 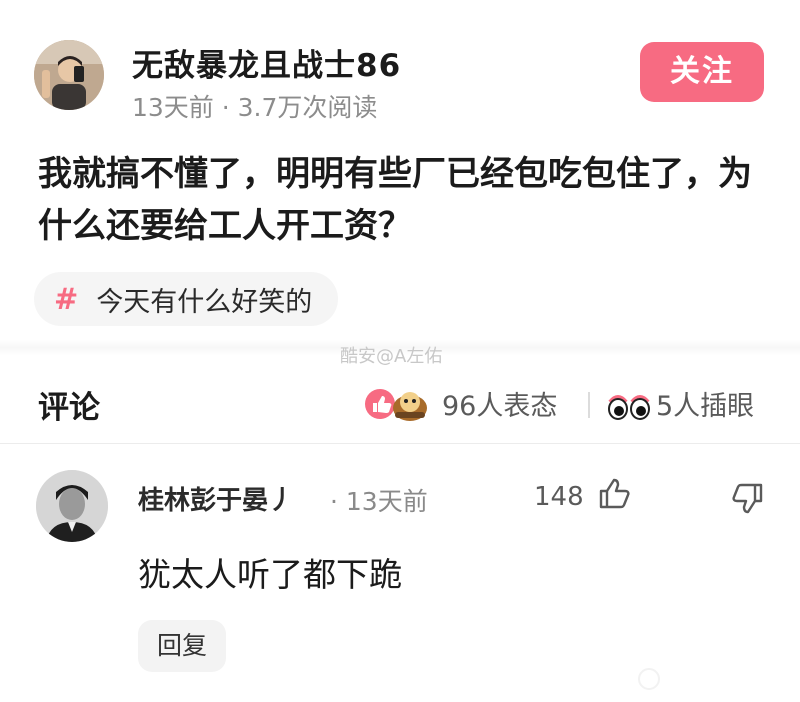 I want to click on faint-circle-mark, so click(x=649, y=679).